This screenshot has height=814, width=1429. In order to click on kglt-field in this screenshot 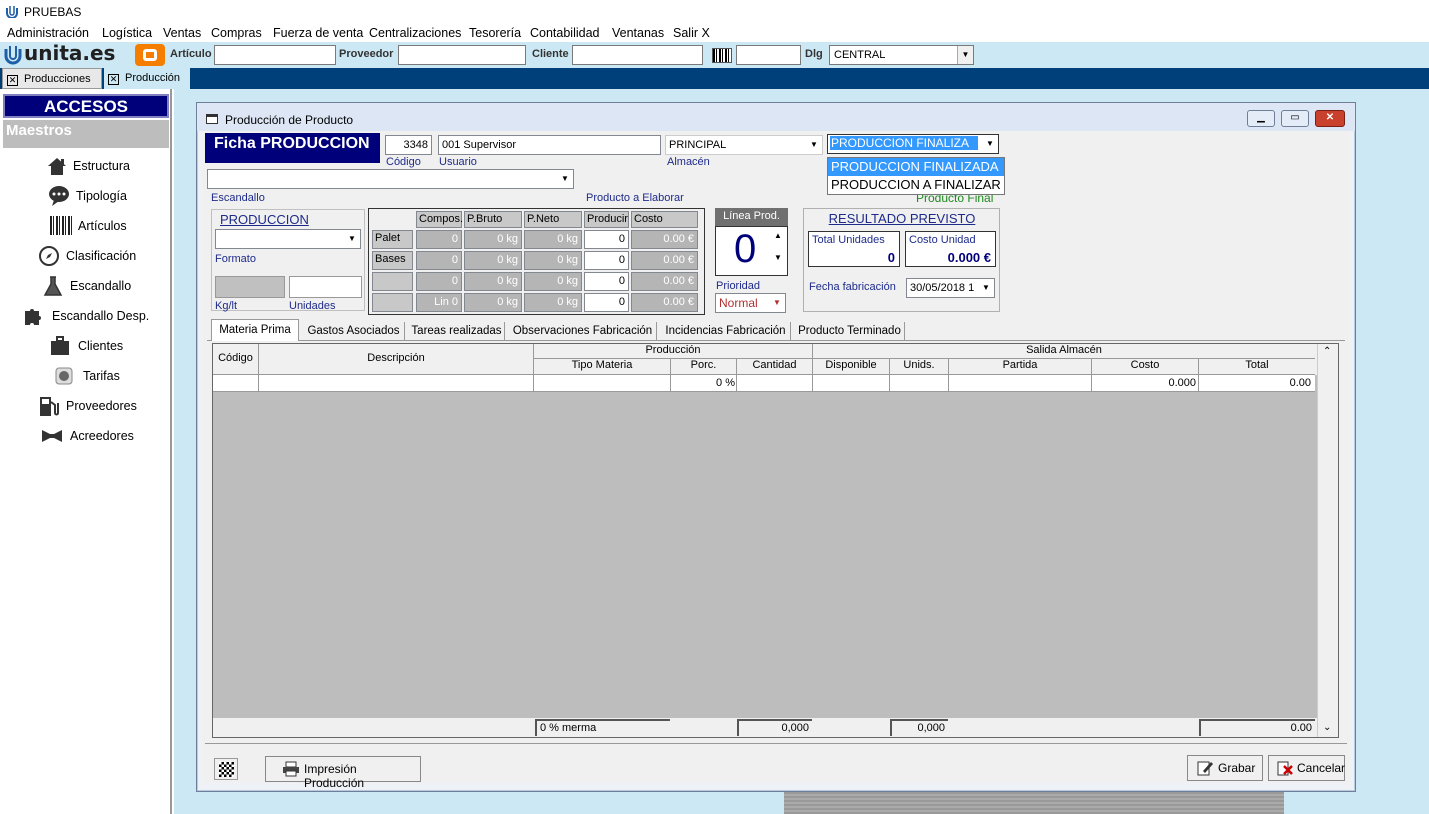, I will do `click(250, 287)`.